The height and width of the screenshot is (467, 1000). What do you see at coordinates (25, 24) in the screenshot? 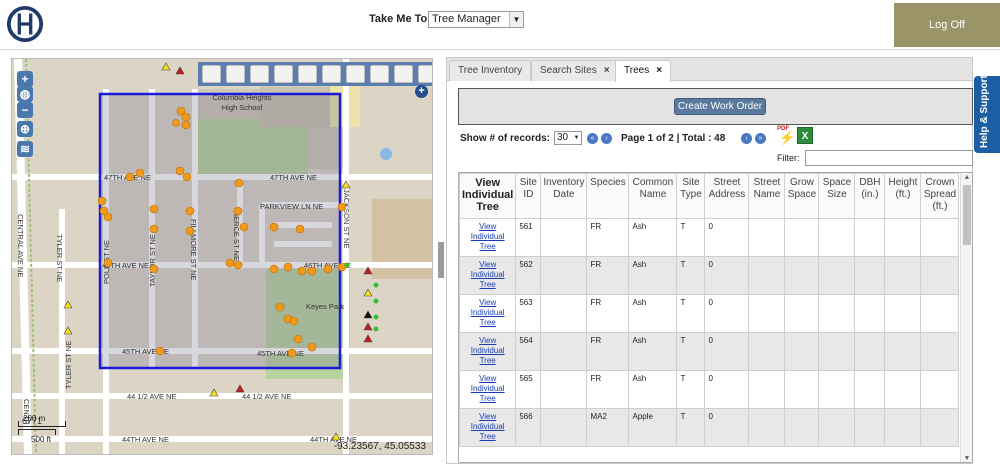
I see `city-logo` at bounding box center [25, 24].